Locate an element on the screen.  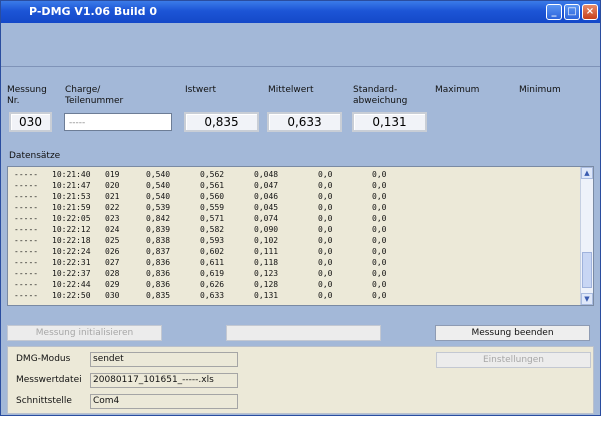
header-istwert: Istwert is located at coordinates (200, 90).